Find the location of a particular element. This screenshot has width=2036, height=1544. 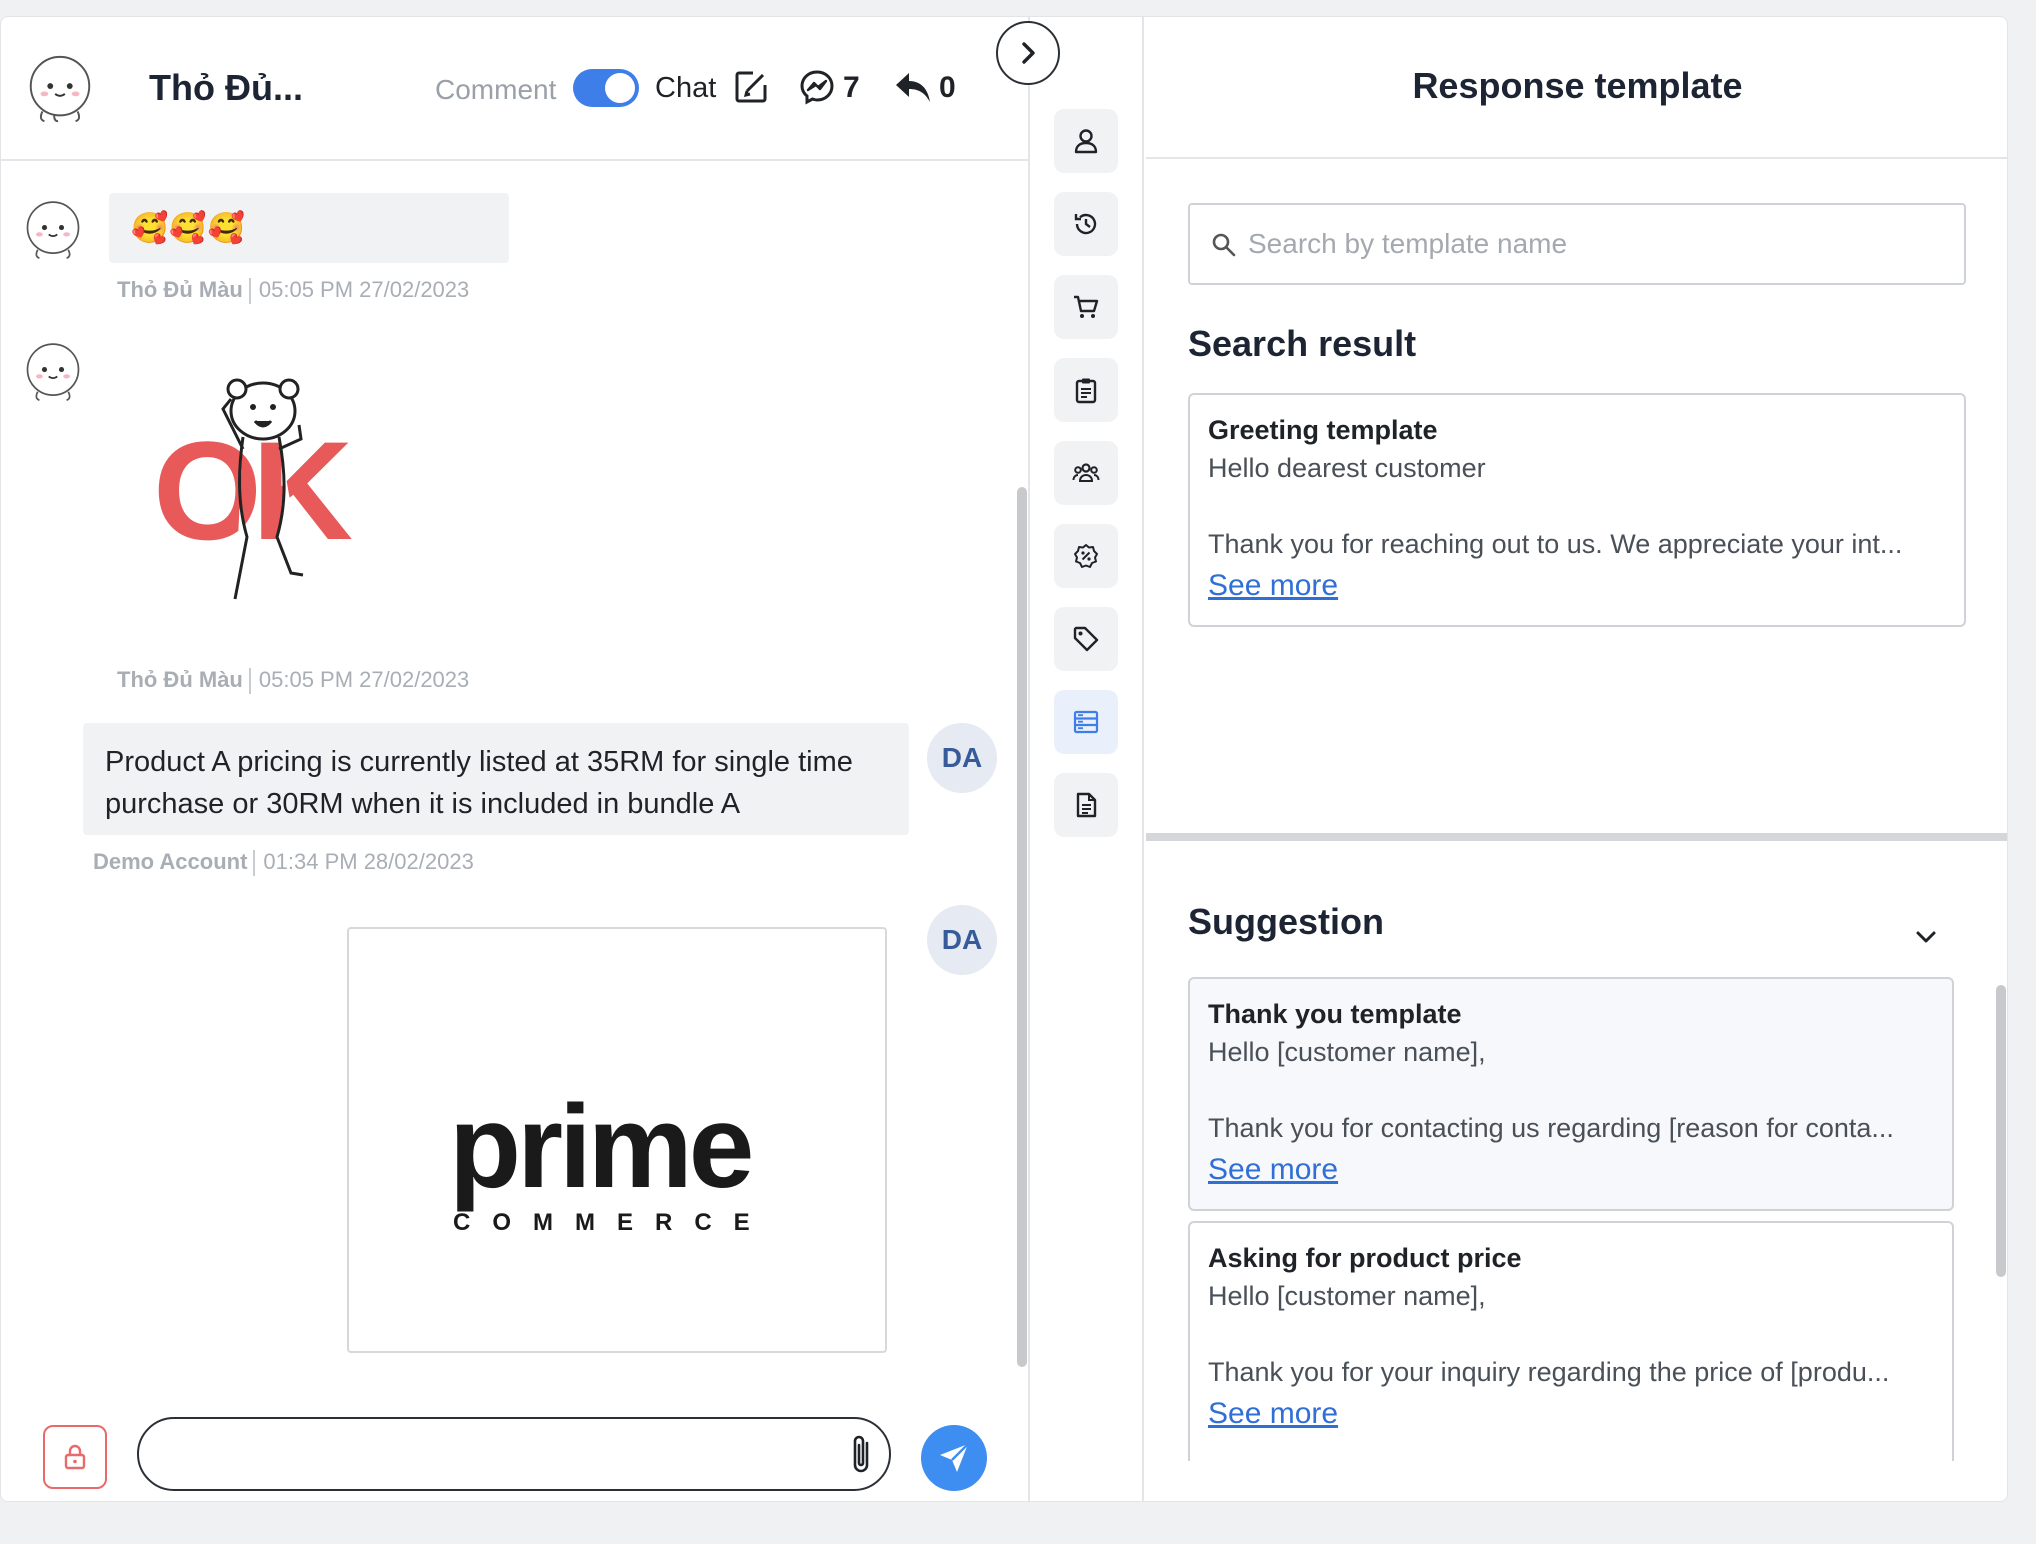

chevron-right-icon is located at coordinates (1028, 53).